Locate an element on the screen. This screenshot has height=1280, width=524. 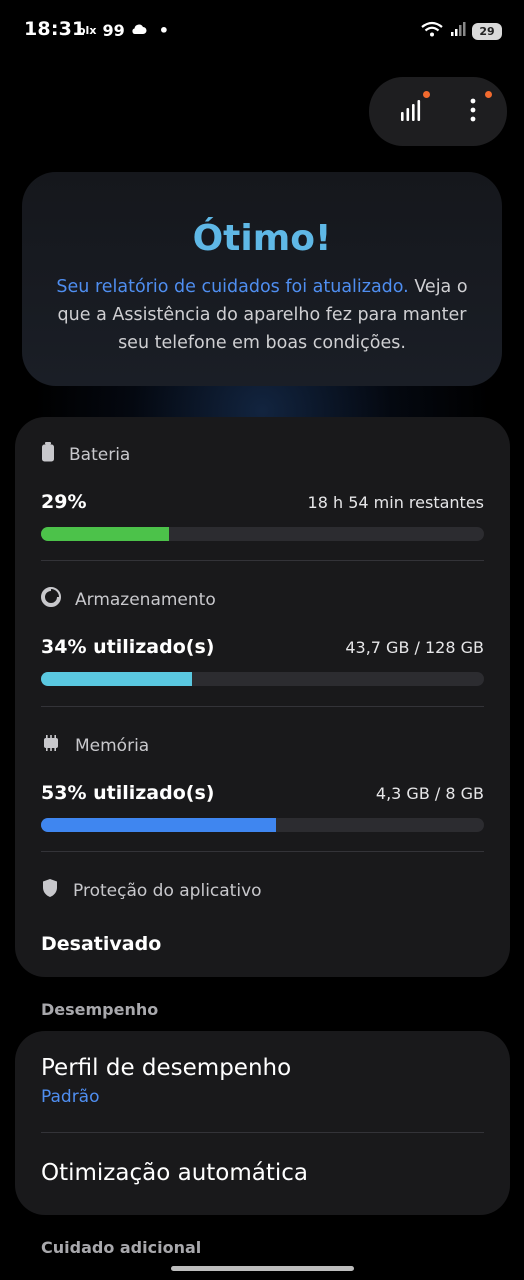
storage-label: Armazenamento is located at coordinates (145, 599).